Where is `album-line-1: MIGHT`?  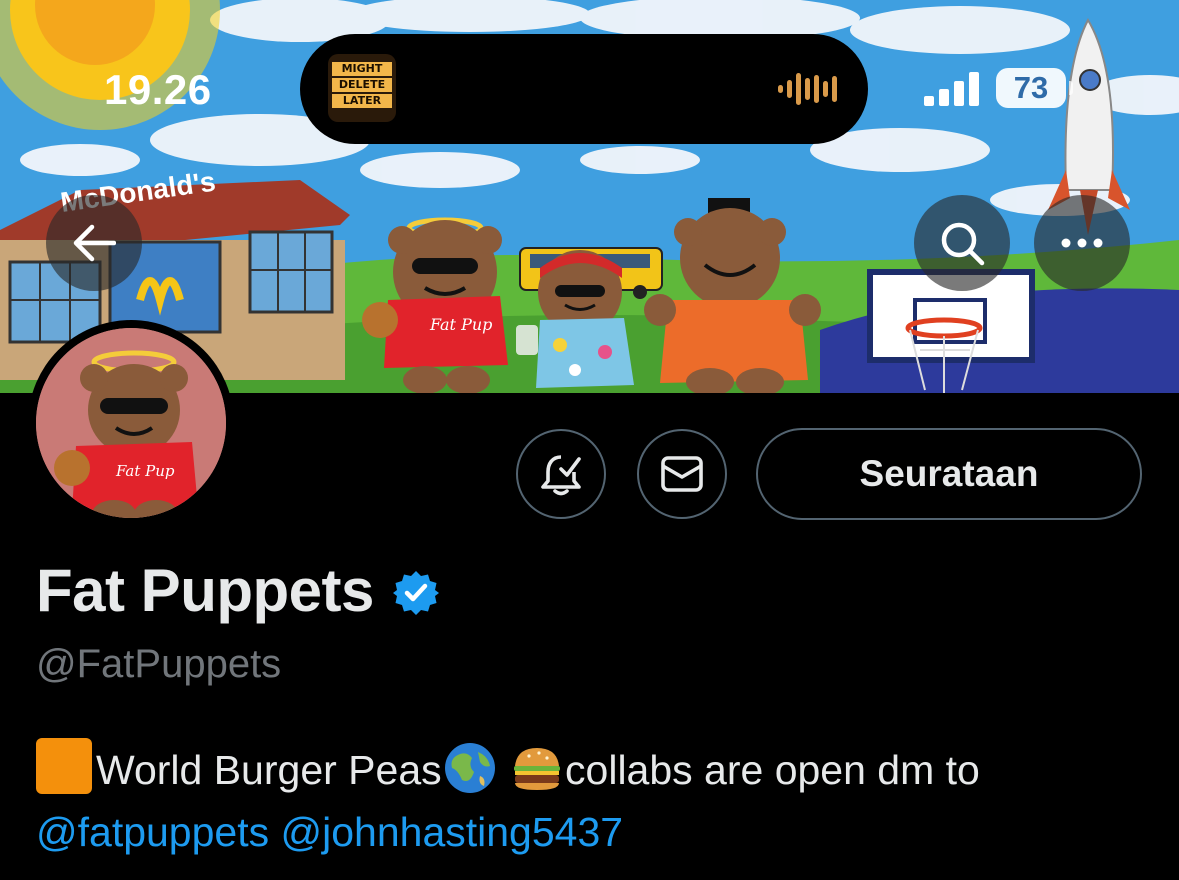 album-line-1: MIGHT is located at coordinates (362, 69).